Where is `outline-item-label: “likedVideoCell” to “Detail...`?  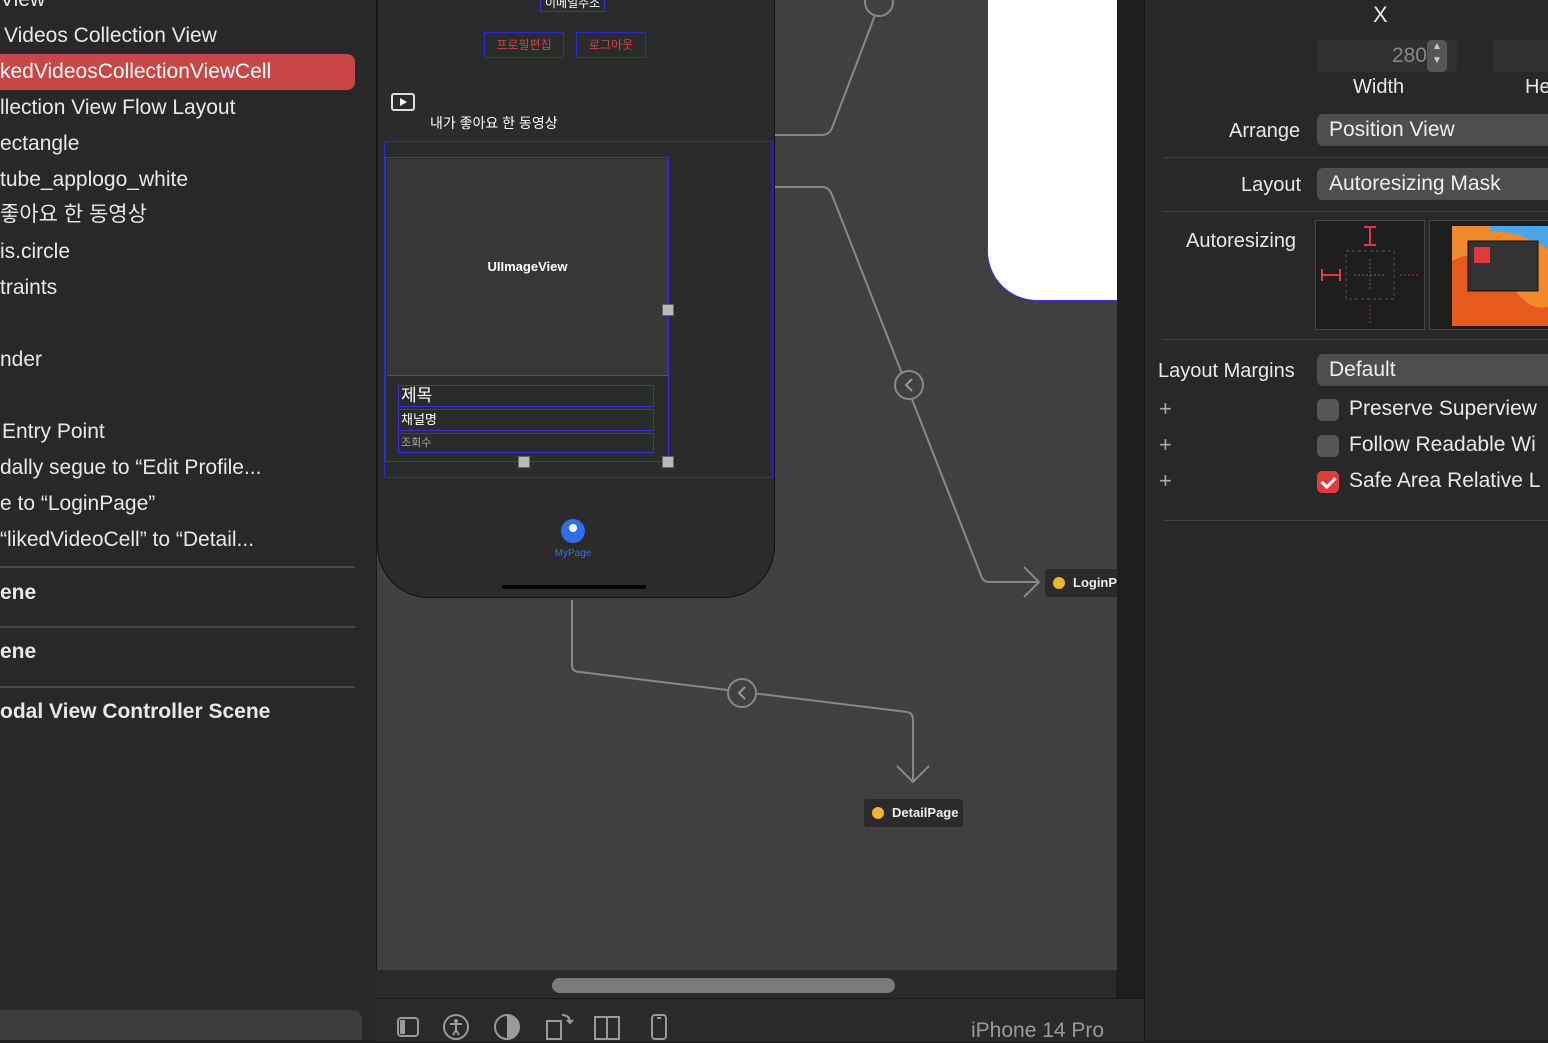 outline-item-label: “likedVideoCell” to “Detail... is located at coordinates (127, 539).